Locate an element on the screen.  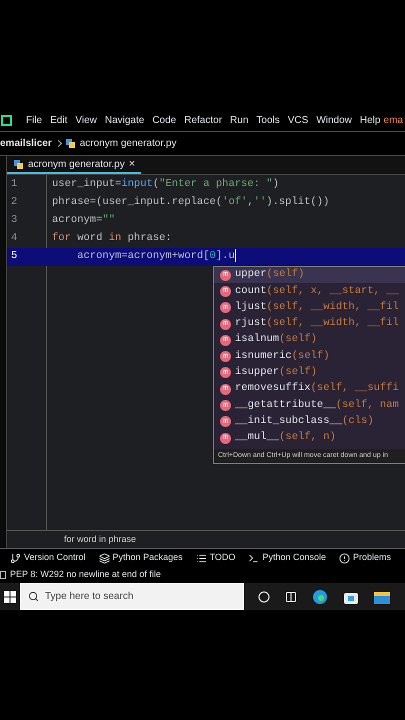
method-name: isnumeric is located at coordinates (263, 356).